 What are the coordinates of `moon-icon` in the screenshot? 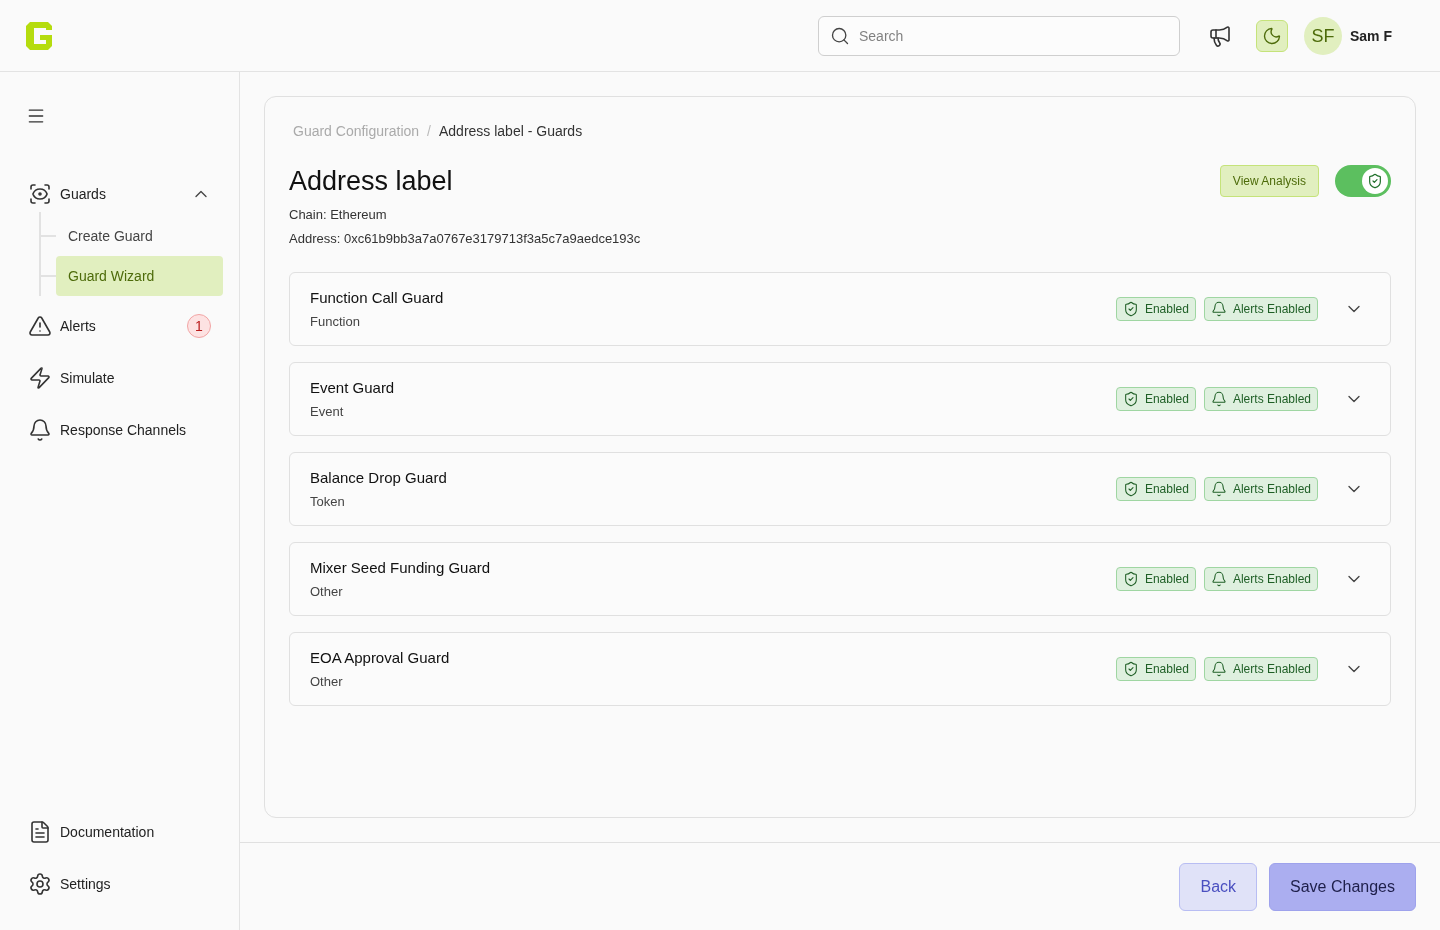 It's located at (1272, 35).